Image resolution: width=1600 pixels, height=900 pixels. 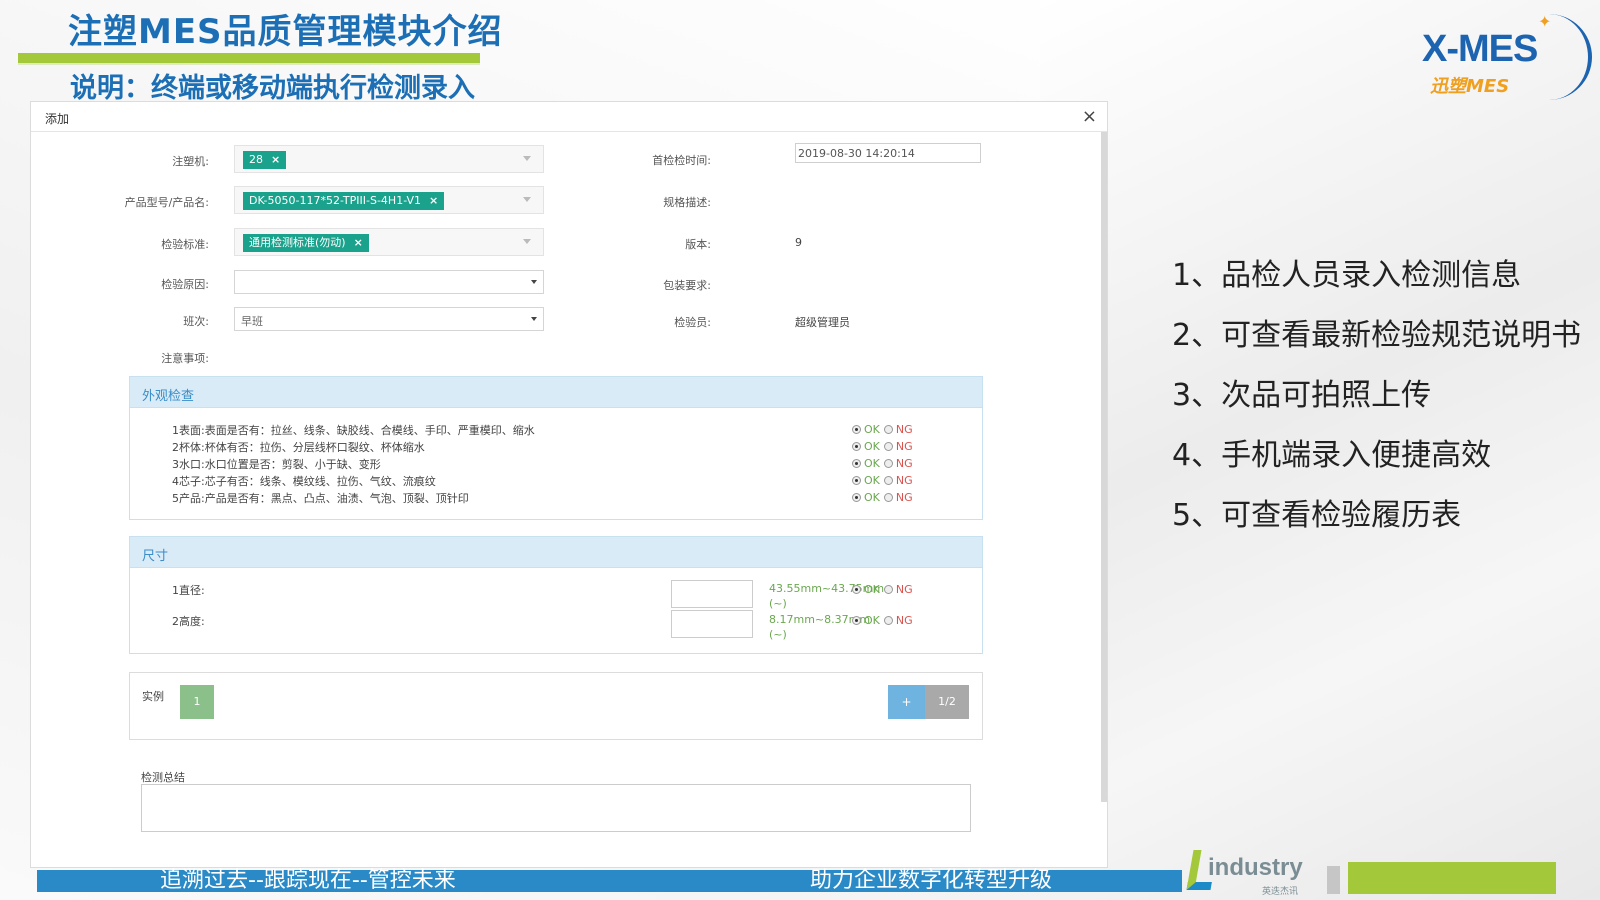 What do you see at coordinates (1255, 867) in the screenshot?
I see `industry-logo-text: industry` at bounding box center [1255, 867].